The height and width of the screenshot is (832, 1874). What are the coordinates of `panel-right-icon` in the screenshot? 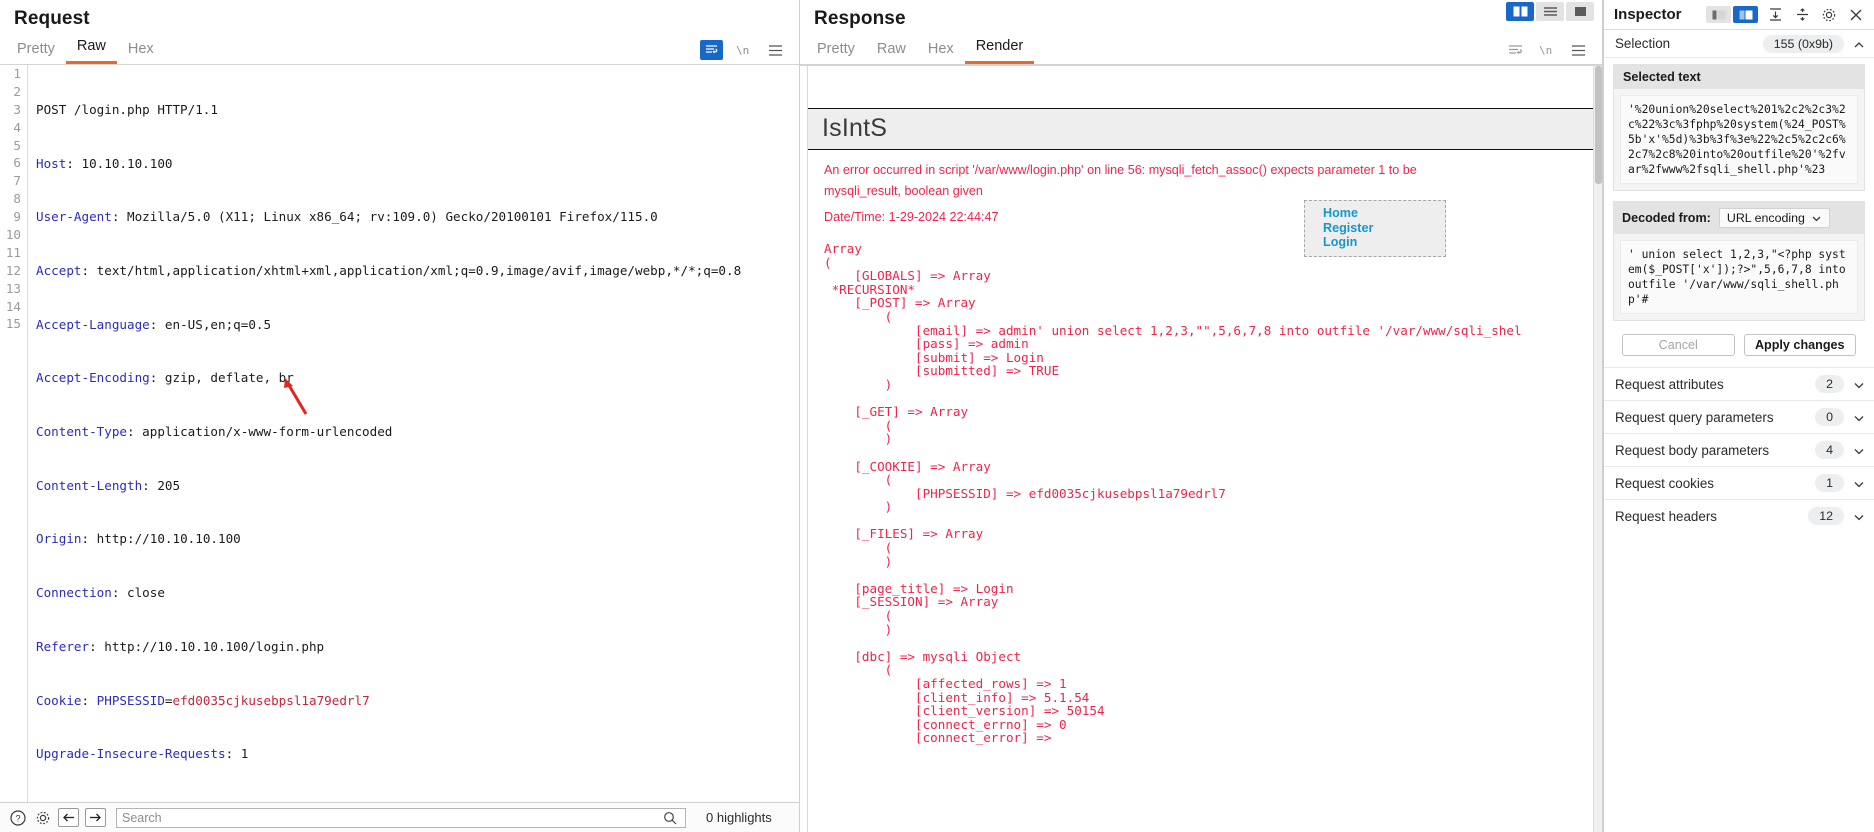 It's located at (1745, 14).